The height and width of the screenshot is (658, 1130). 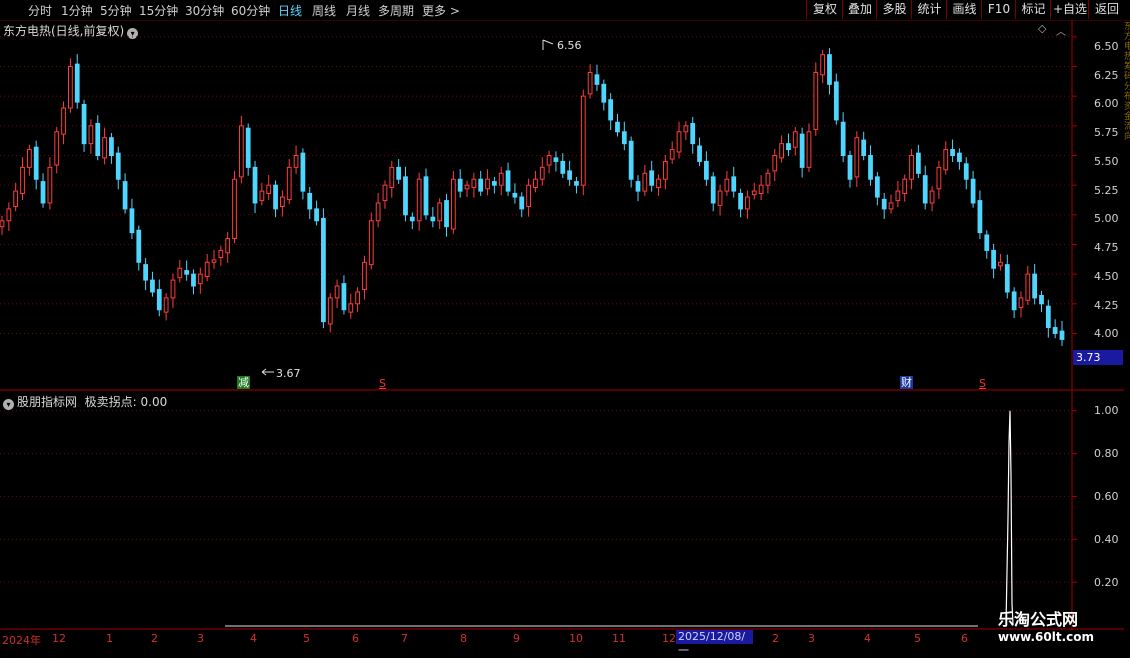 What do you see at coordinates (40, 10) in the screenshot?
I see `period-tab-minute-line: 分时` at bounding box center [40, 10].